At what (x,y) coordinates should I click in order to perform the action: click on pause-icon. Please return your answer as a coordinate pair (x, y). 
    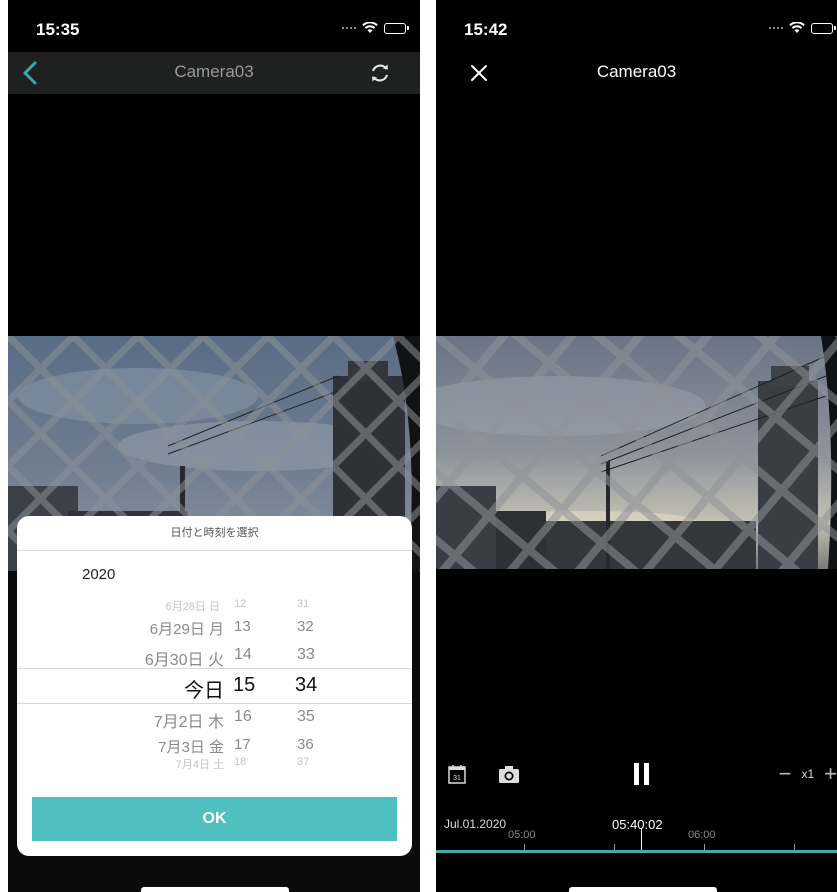
    Looking at the image, I should click on (642, 774).